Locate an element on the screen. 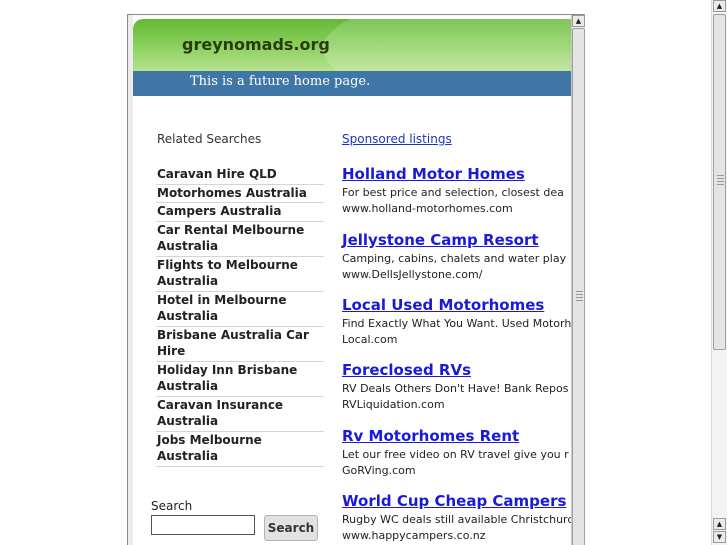  list-item: Car Rental Melbourne Australia is located at coordinates (240, 239).